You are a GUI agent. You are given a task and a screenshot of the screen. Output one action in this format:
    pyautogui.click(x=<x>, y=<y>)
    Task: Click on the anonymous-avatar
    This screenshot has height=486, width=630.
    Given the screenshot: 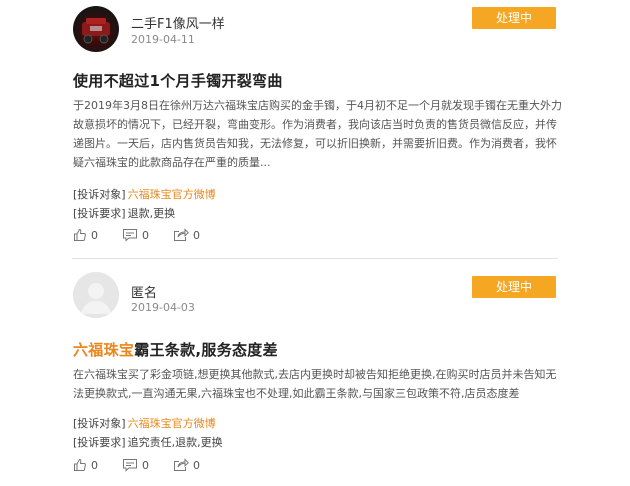 What is the action you would take?
    pyautogui.click(x=96, y=295)
    